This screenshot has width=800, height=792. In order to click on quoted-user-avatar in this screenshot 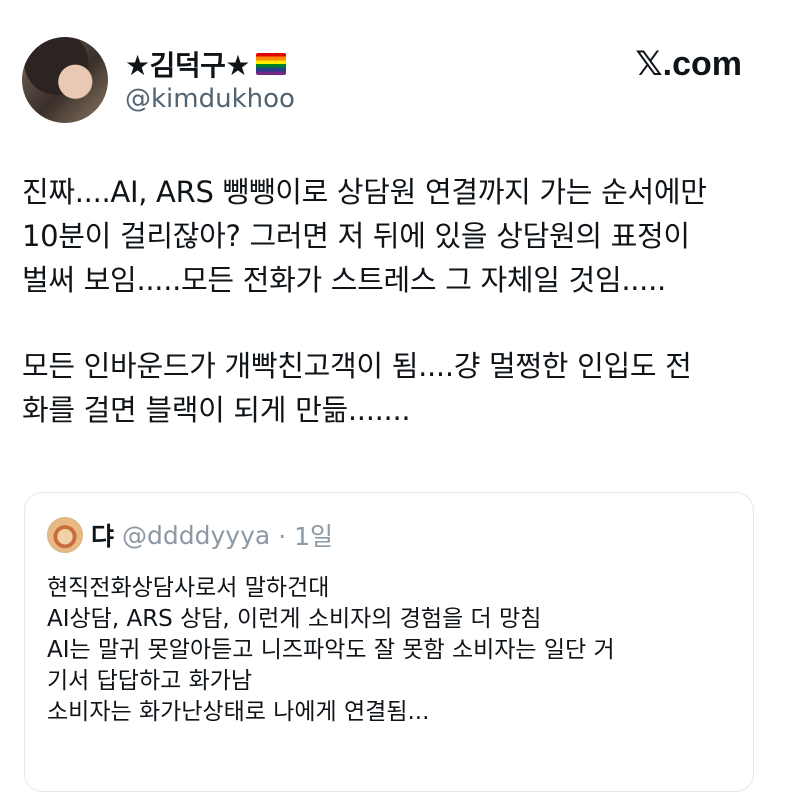, I will do `click(65, 535)`.